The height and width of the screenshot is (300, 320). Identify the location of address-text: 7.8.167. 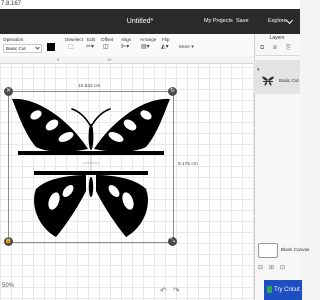
(11, 4).